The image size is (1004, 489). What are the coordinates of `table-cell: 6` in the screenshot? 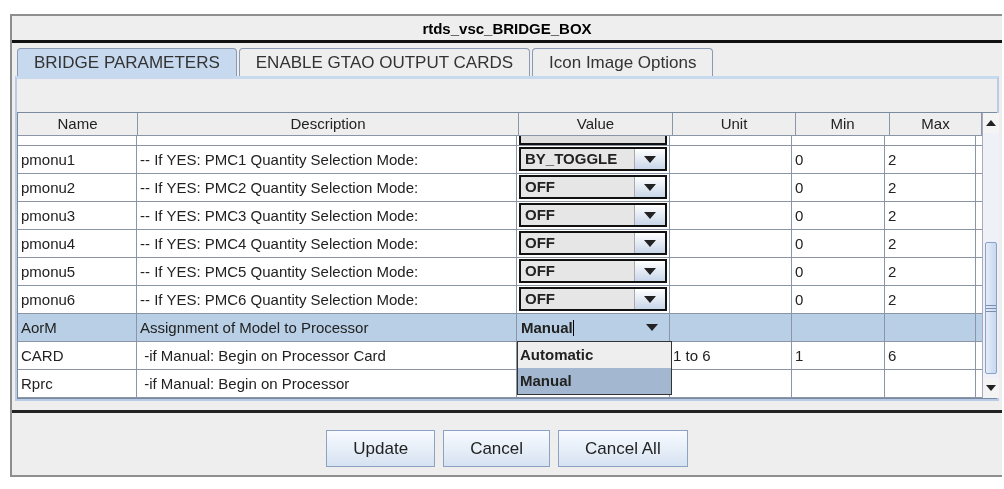 It's located at (892, 355).